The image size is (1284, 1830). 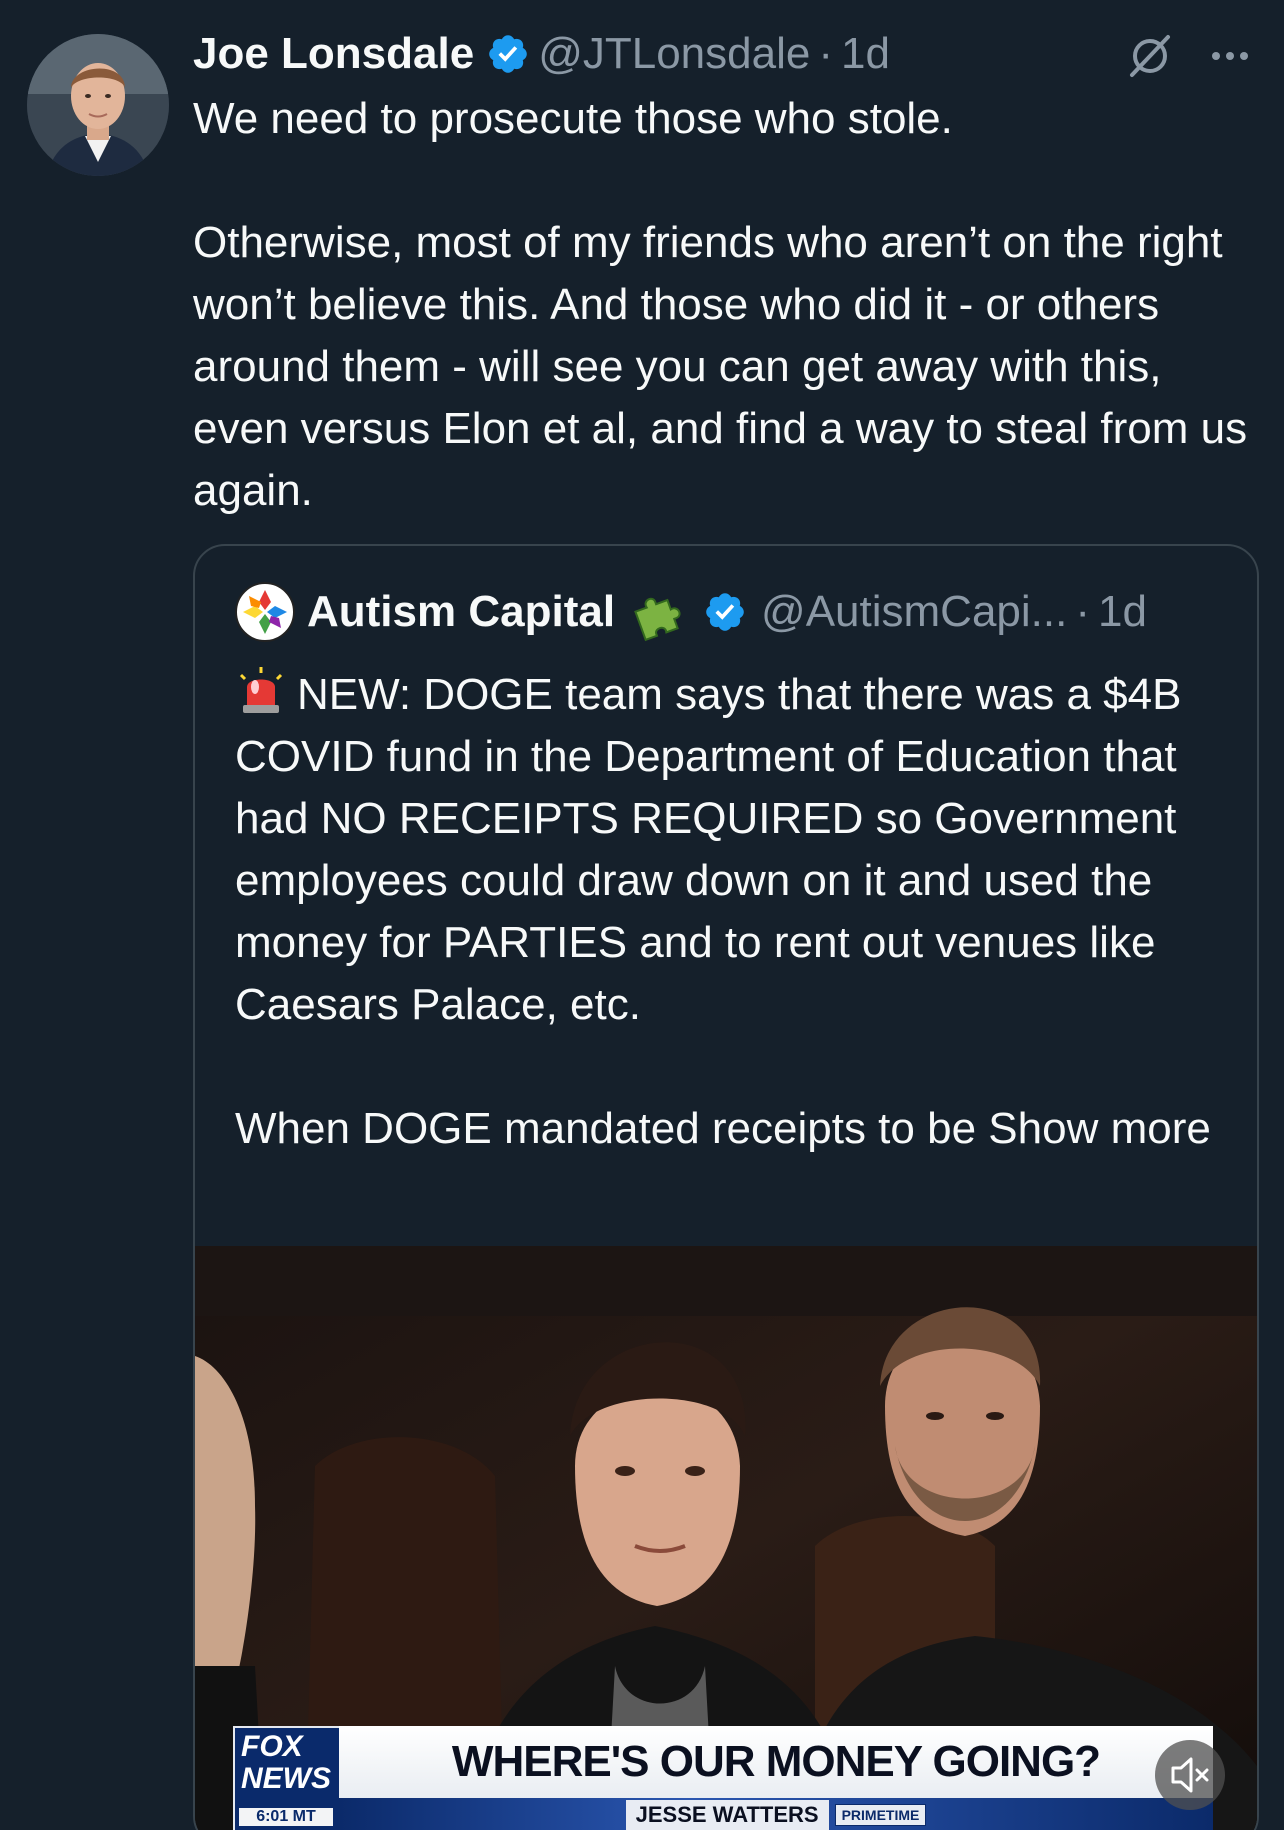 What do you see at coordinates (727, 1815) in the screenshot?
I see `show-name: JESSE WATTERS` at bounding box center [727, 1815].